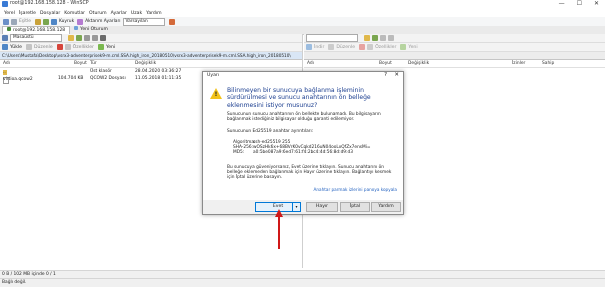 The image size is (605, 287). What do you see at coordinates (370, 47) in the screenshot?
I see `remote-properties-icon` at bounding box center [370, 47].